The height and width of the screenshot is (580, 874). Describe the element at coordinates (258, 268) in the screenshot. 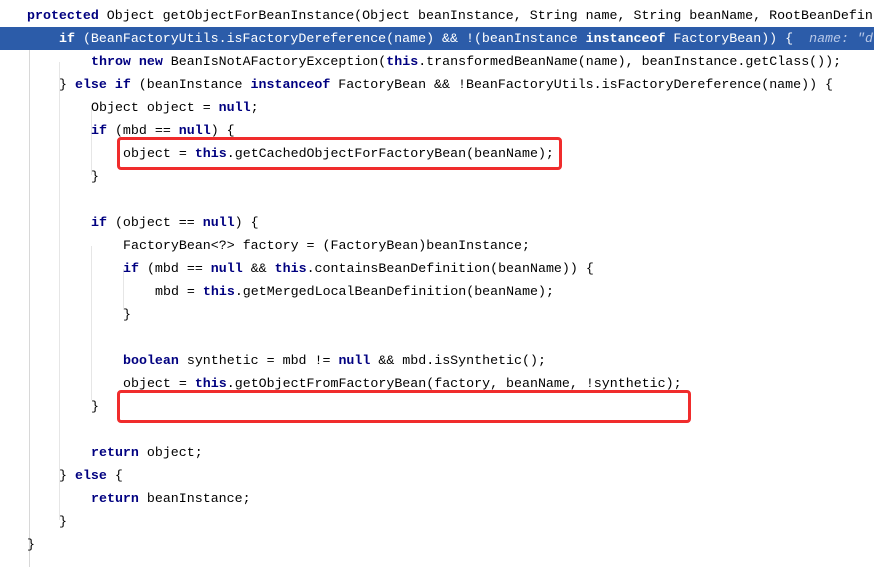

I see `code-text: &&` at that location.